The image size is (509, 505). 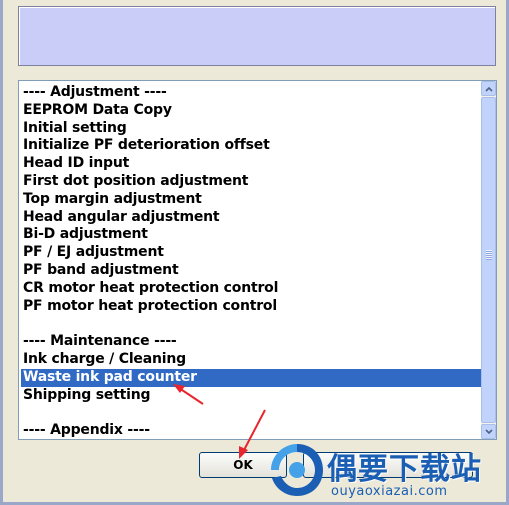 I want to click on vertical-scrollbar, so click(x=488, y=260).